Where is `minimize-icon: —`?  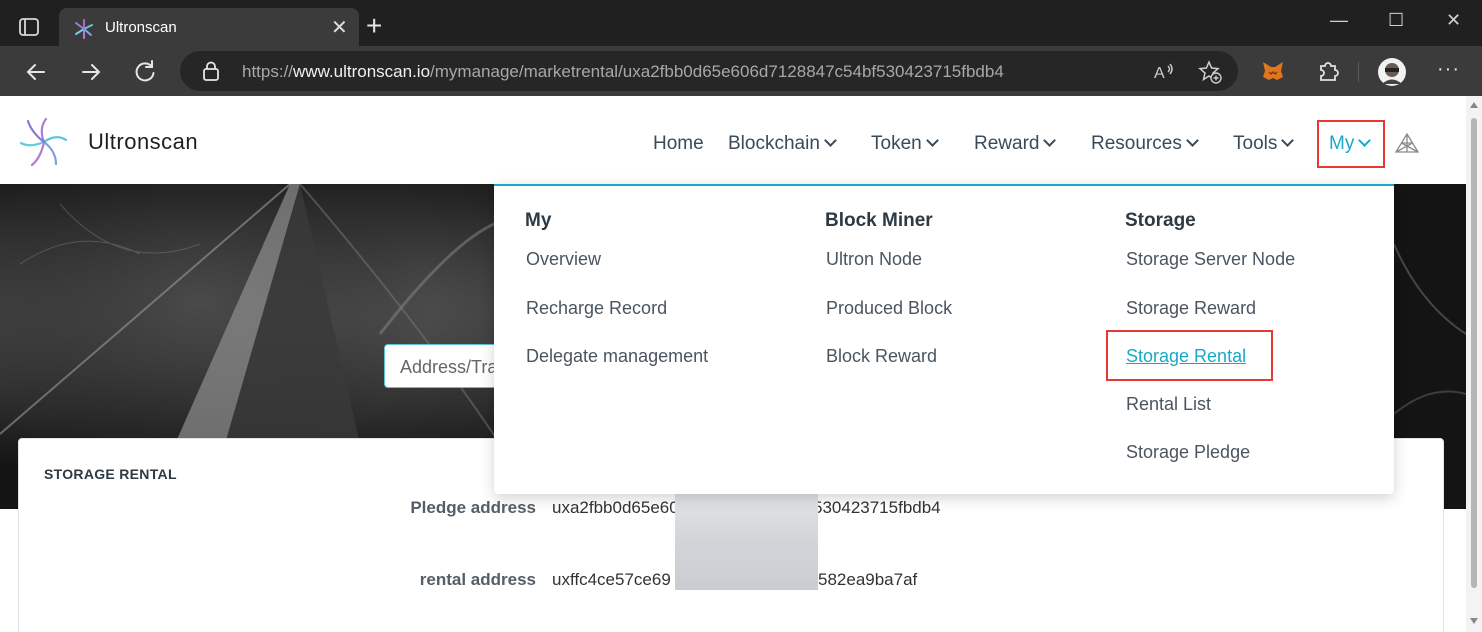
minimize-icon: — is located at coordinates (1339, 20).